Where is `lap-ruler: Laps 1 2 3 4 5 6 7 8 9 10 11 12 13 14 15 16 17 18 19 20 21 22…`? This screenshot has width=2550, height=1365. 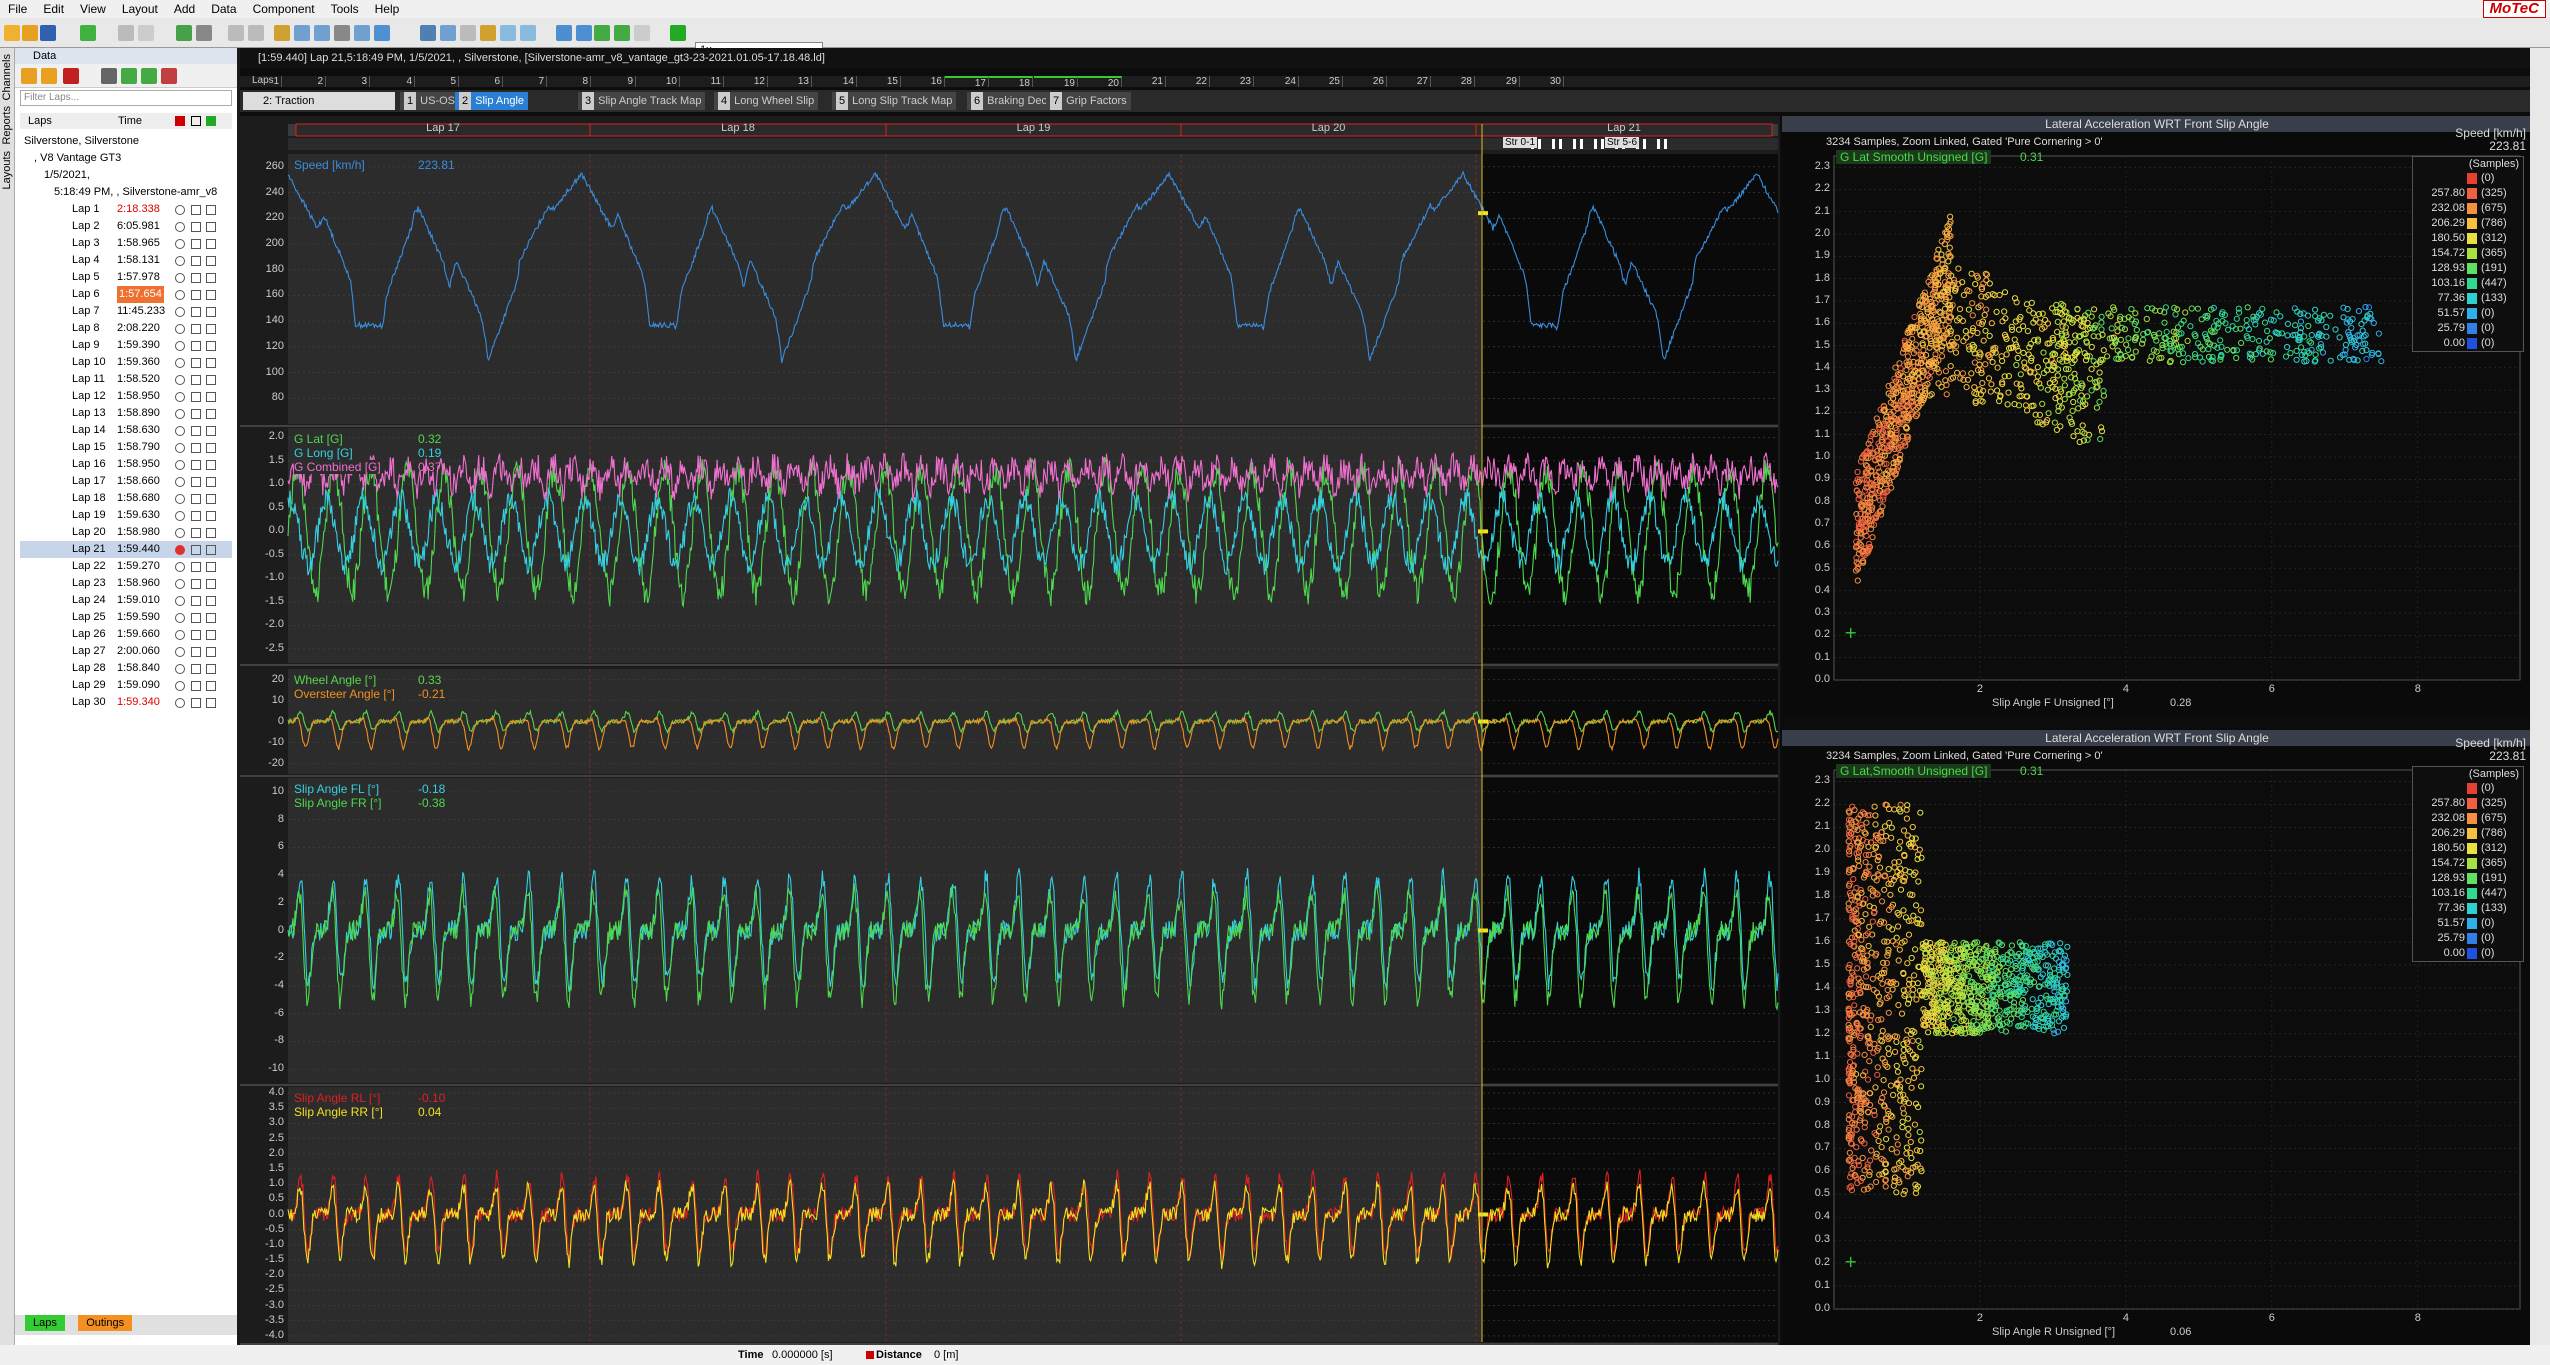 lap-ruler: Laps 1 2 3 4 5 6 7 8 9 10 11 12 13 14 15 16 17 18 19 20 21 22… is located at coordinates (1395, 82).